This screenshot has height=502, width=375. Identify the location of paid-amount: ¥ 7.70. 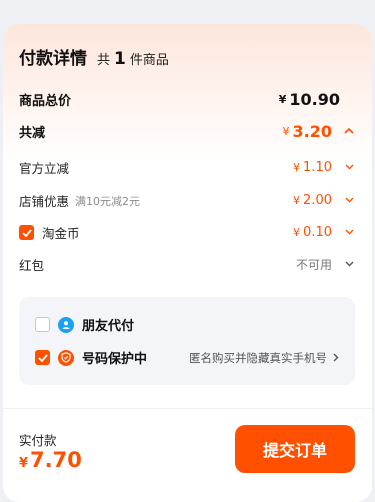
(50, 460).